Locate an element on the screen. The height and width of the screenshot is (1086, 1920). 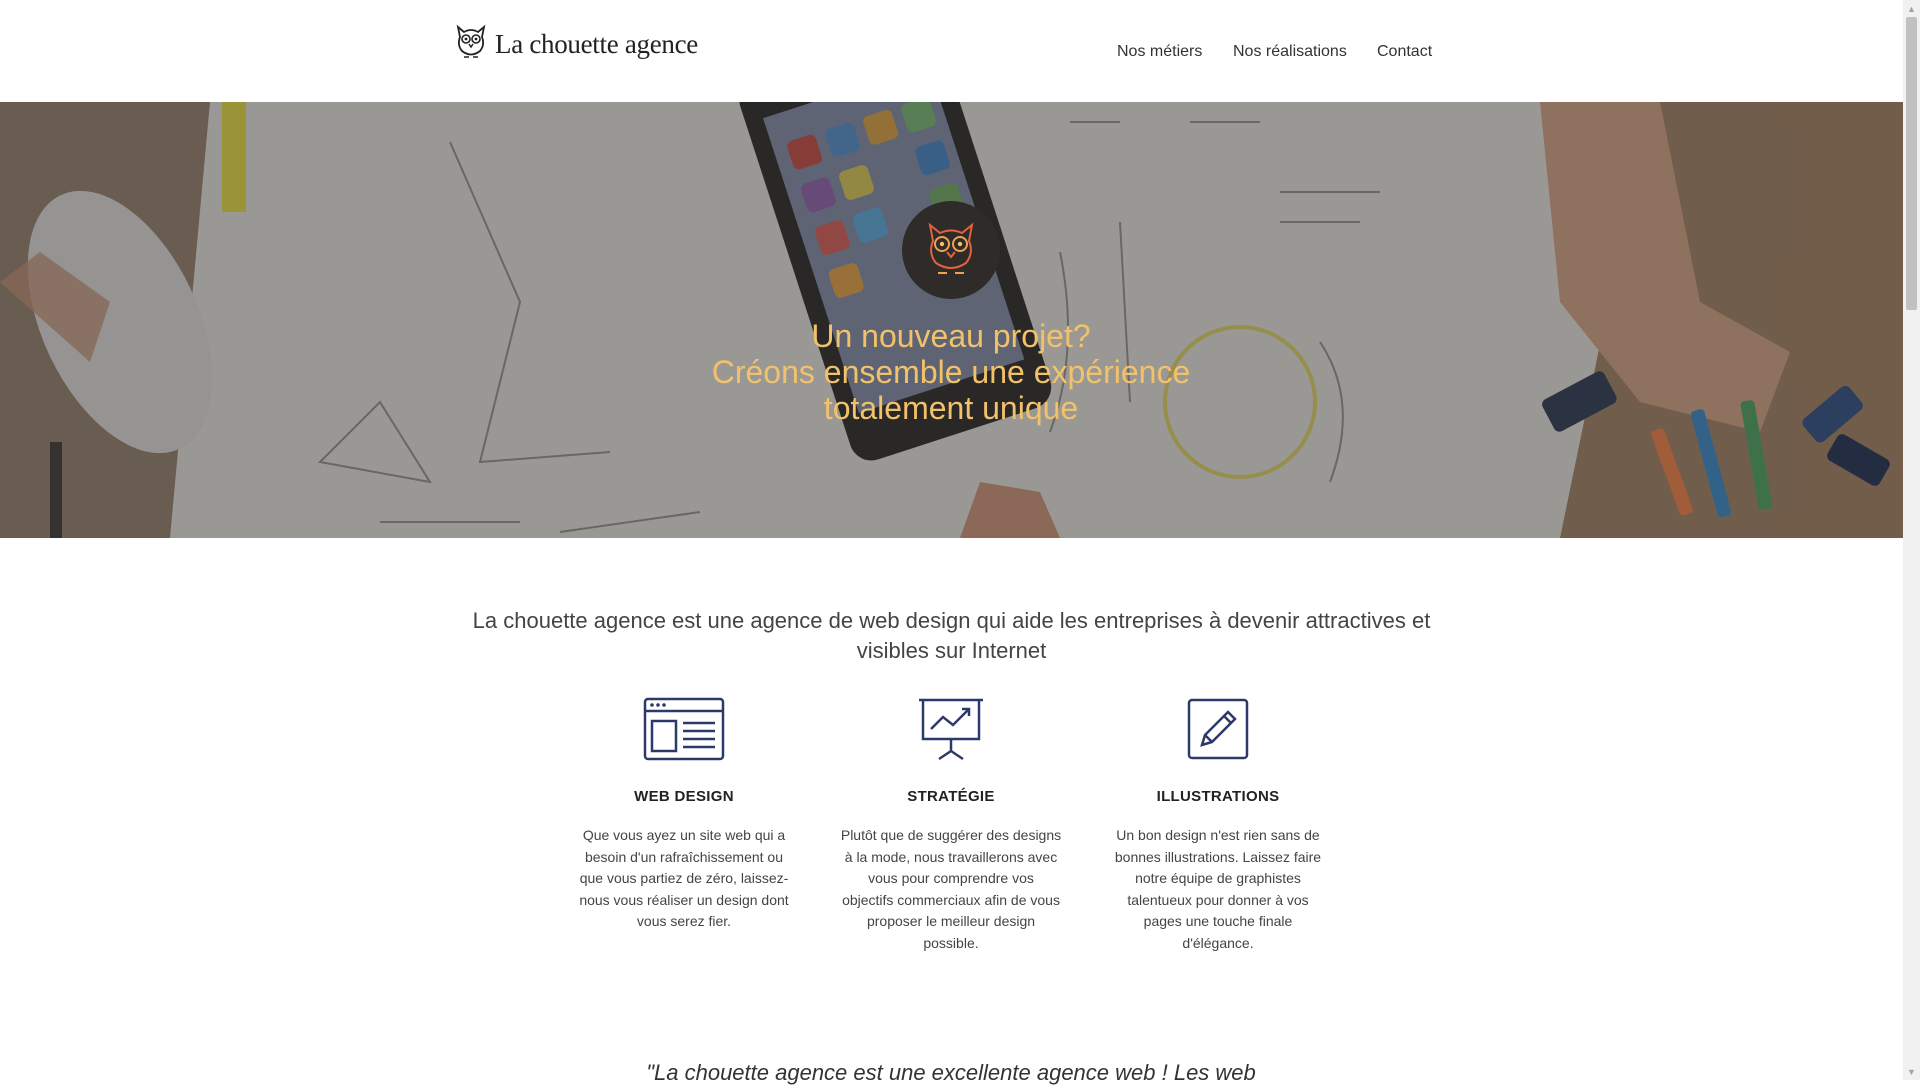
service-description-line: que vous partiez de zéro, laissez- is located at coordinates (684, 878).